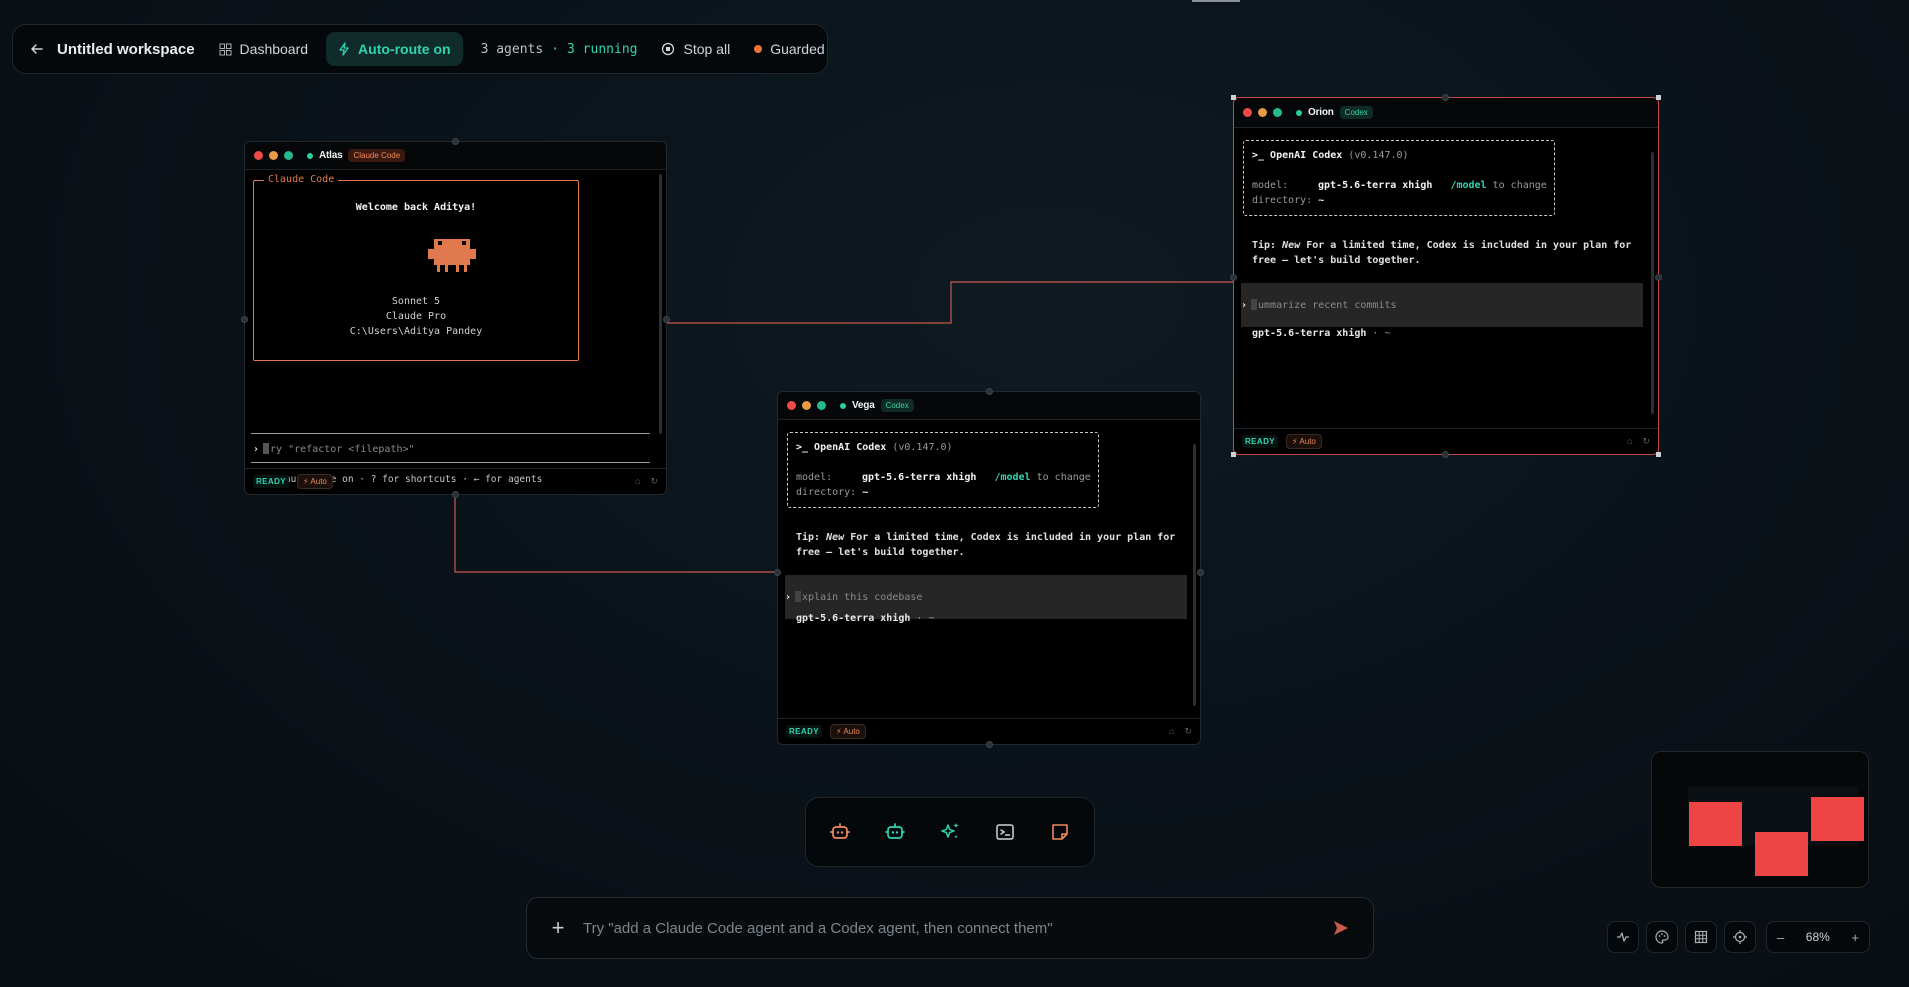 This screenshot has height=987, width=1909. I want to click on auto-label: Auto, so click(1307, 441).